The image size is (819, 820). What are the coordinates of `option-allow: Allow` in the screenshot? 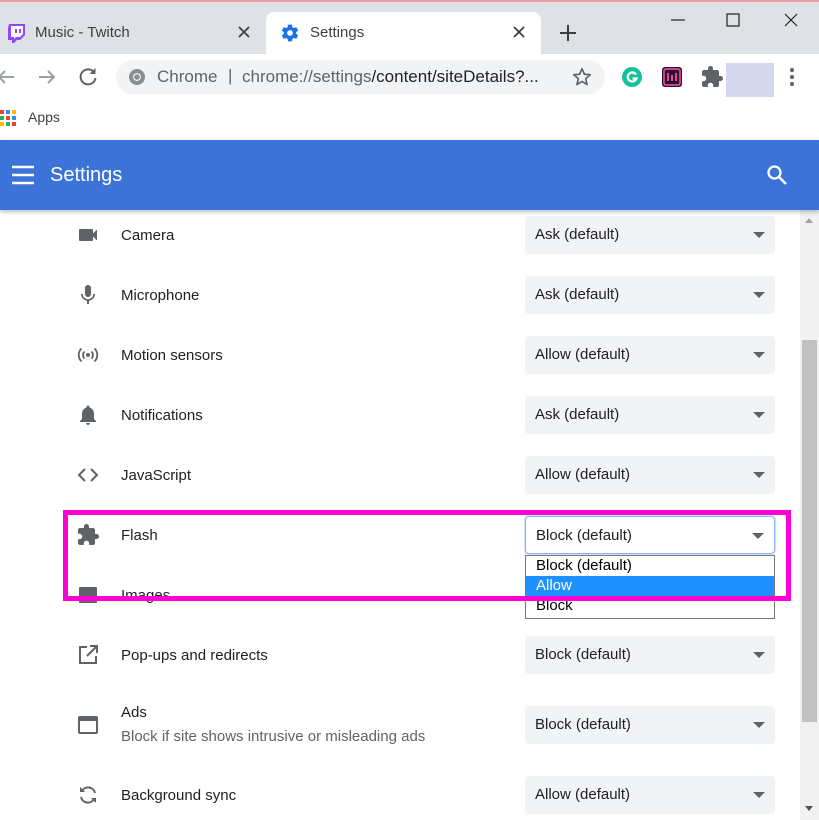 It's located at (650, 586).